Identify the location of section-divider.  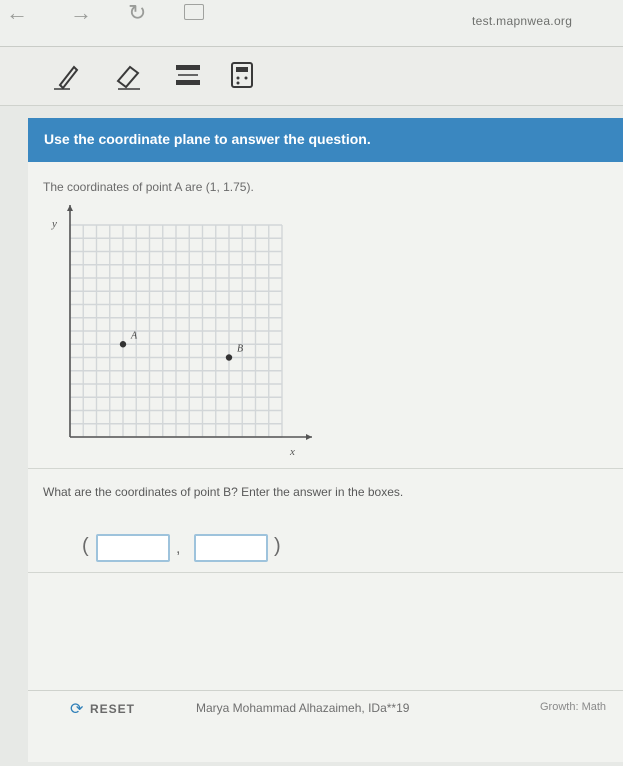
(325, 468).